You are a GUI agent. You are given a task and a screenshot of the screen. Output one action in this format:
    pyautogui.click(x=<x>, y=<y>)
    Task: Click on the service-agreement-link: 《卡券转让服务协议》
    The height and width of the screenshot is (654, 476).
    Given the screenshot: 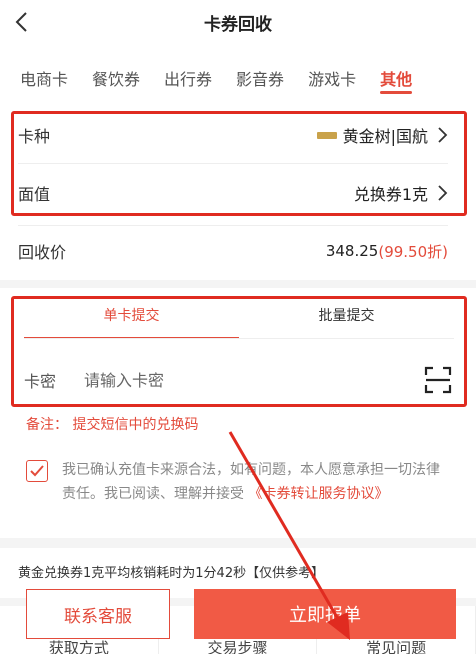 What is the action you would take?
    pyautogui.click(x=318, y=494)
    